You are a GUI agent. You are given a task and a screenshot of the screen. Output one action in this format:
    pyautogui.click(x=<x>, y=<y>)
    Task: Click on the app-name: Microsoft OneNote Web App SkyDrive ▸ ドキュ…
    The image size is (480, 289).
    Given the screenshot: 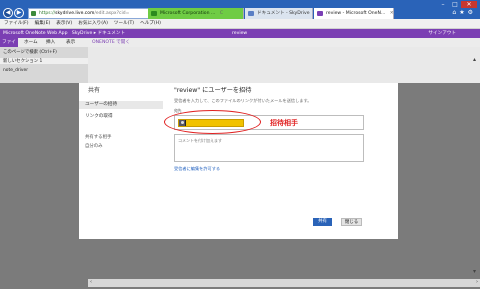 What is the action you would take?
    pyautogui.click(x=64, y=33)
    